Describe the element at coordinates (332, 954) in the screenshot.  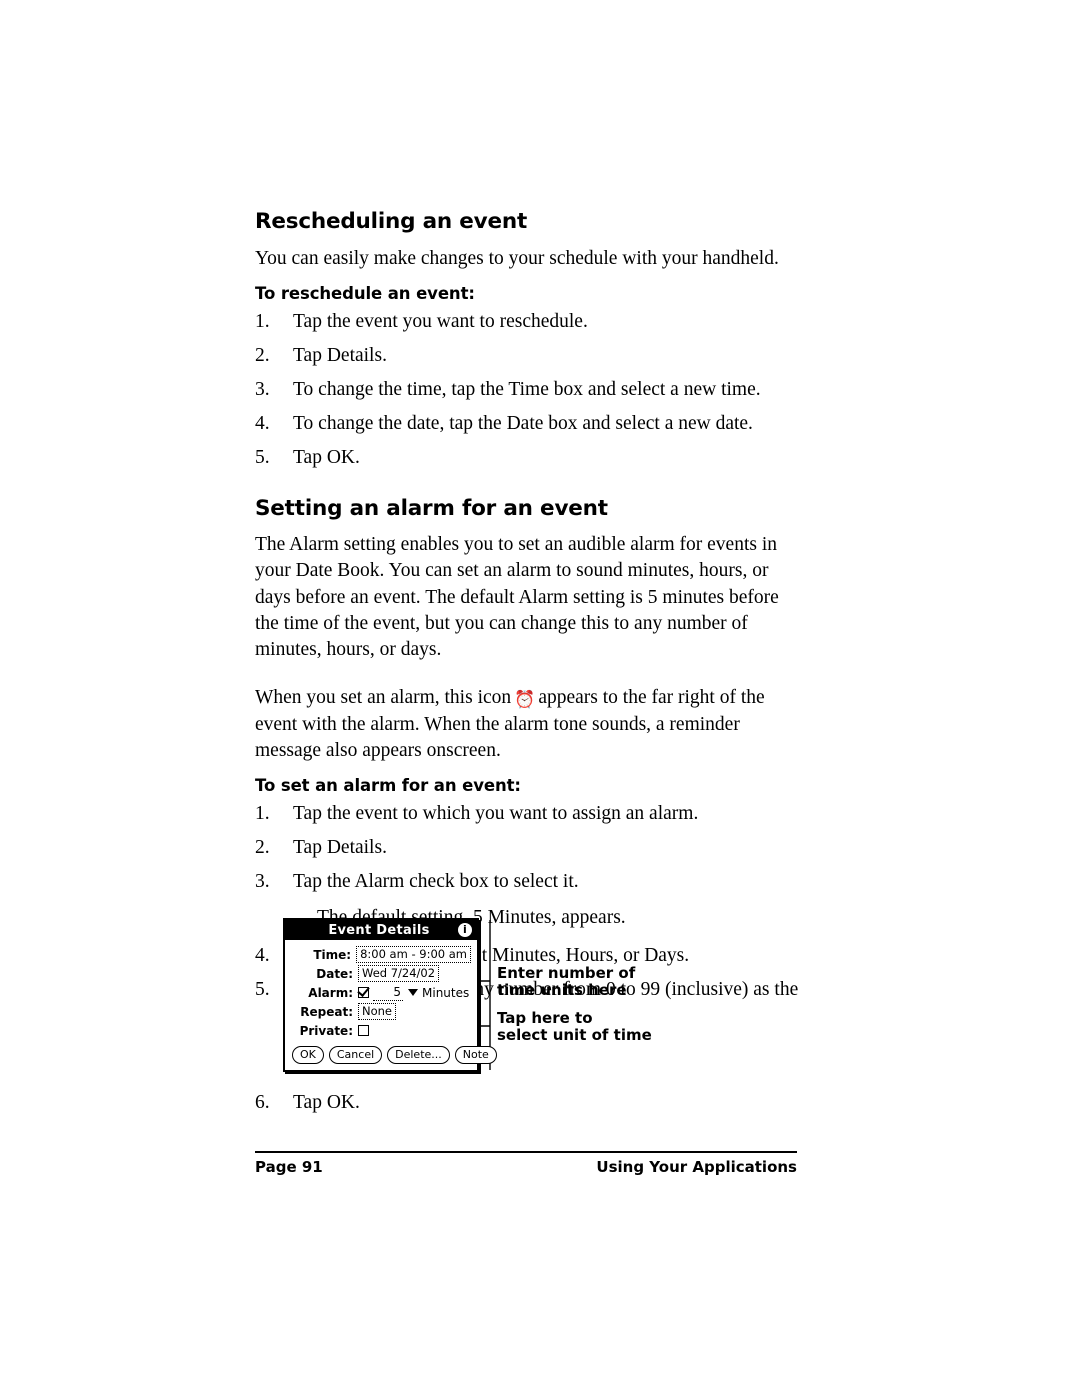
I see `time-label: Time:` at that location.